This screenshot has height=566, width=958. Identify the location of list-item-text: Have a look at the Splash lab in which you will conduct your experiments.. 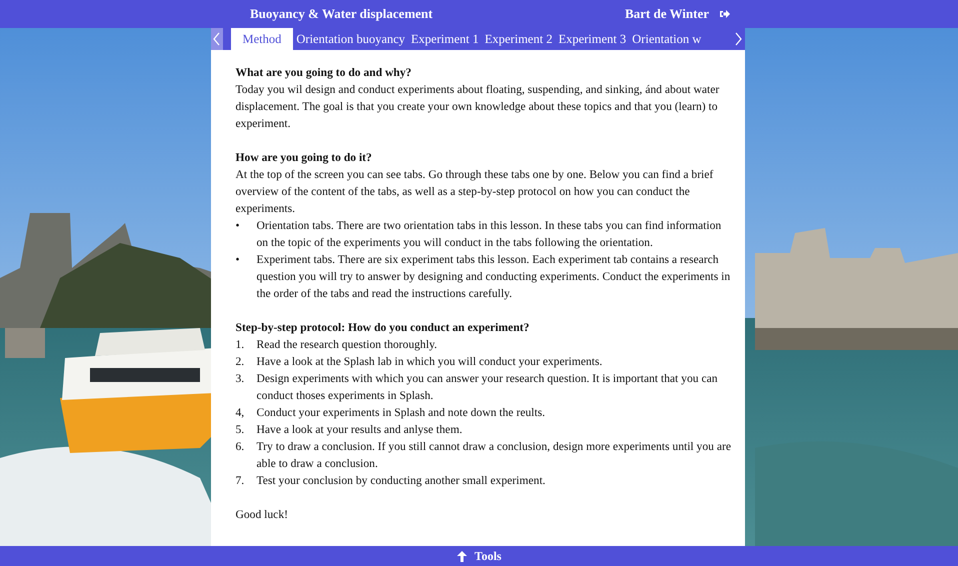
(429, 362).